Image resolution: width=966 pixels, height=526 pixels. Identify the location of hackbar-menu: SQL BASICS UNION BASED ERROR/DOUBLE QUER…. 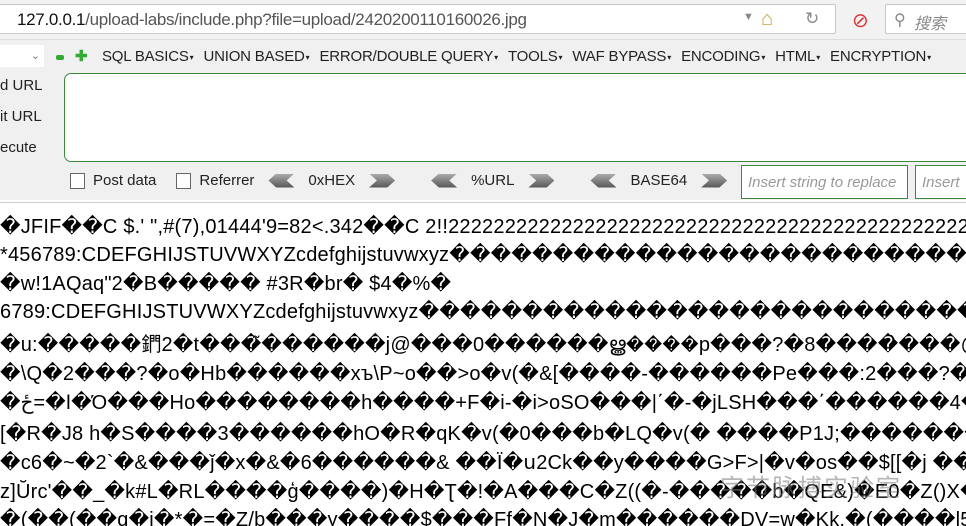
(516, 56).